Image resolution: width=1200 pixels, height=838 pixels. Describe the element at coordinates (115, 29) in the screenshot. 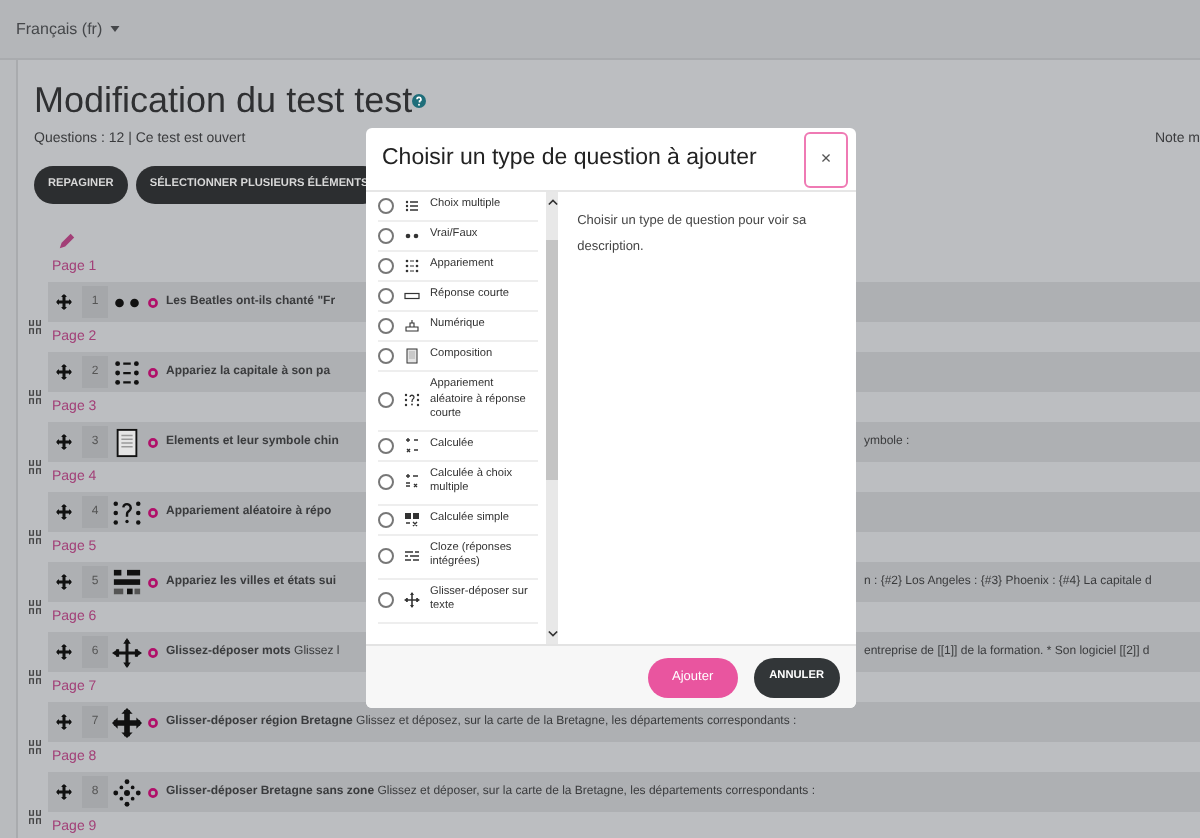

I see `caret-icon` at that location.